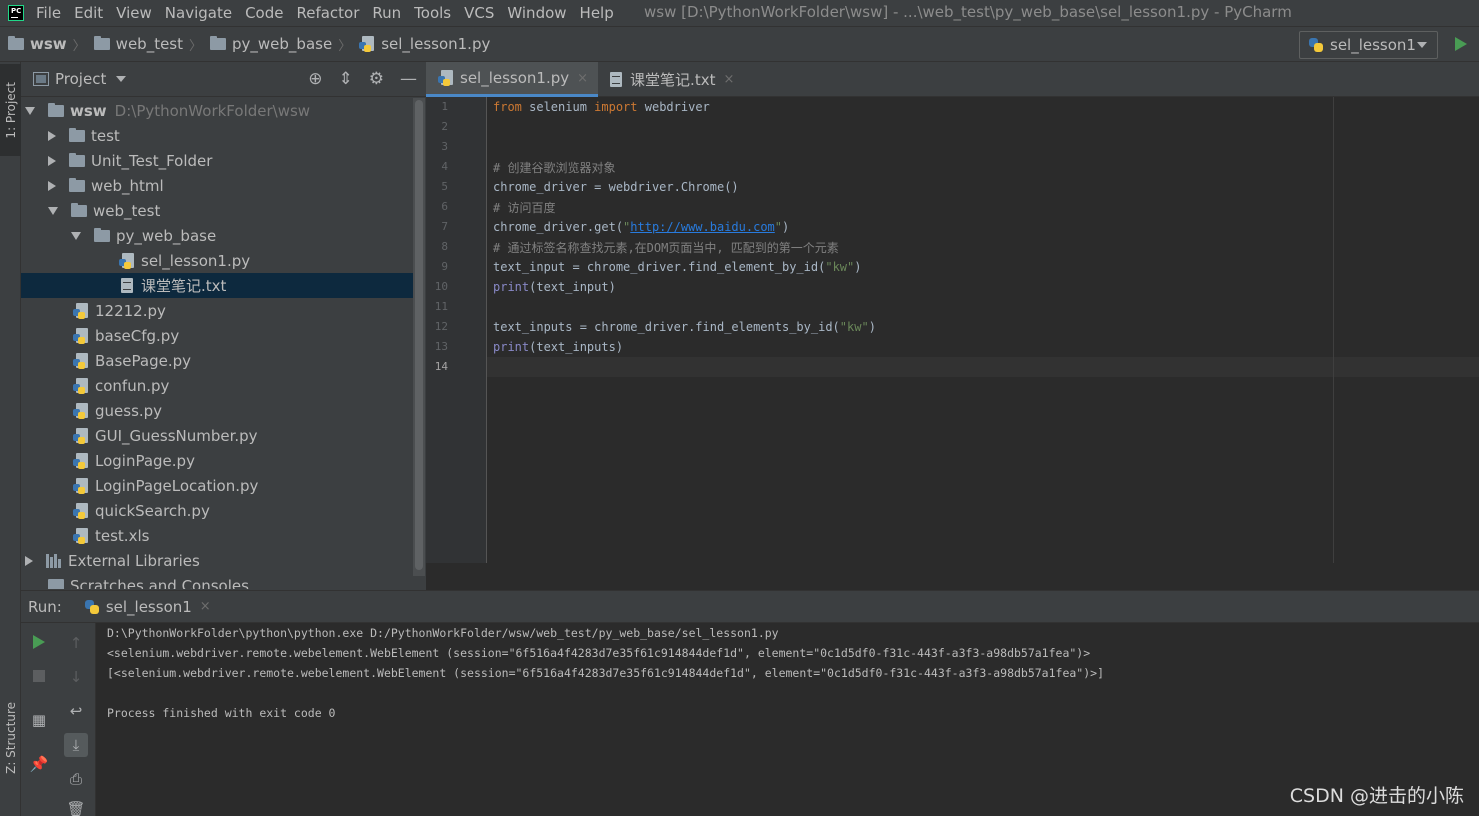 This screenshot has height=816, width=1479. I want to click on menu-run: Run, so click(386, 13).